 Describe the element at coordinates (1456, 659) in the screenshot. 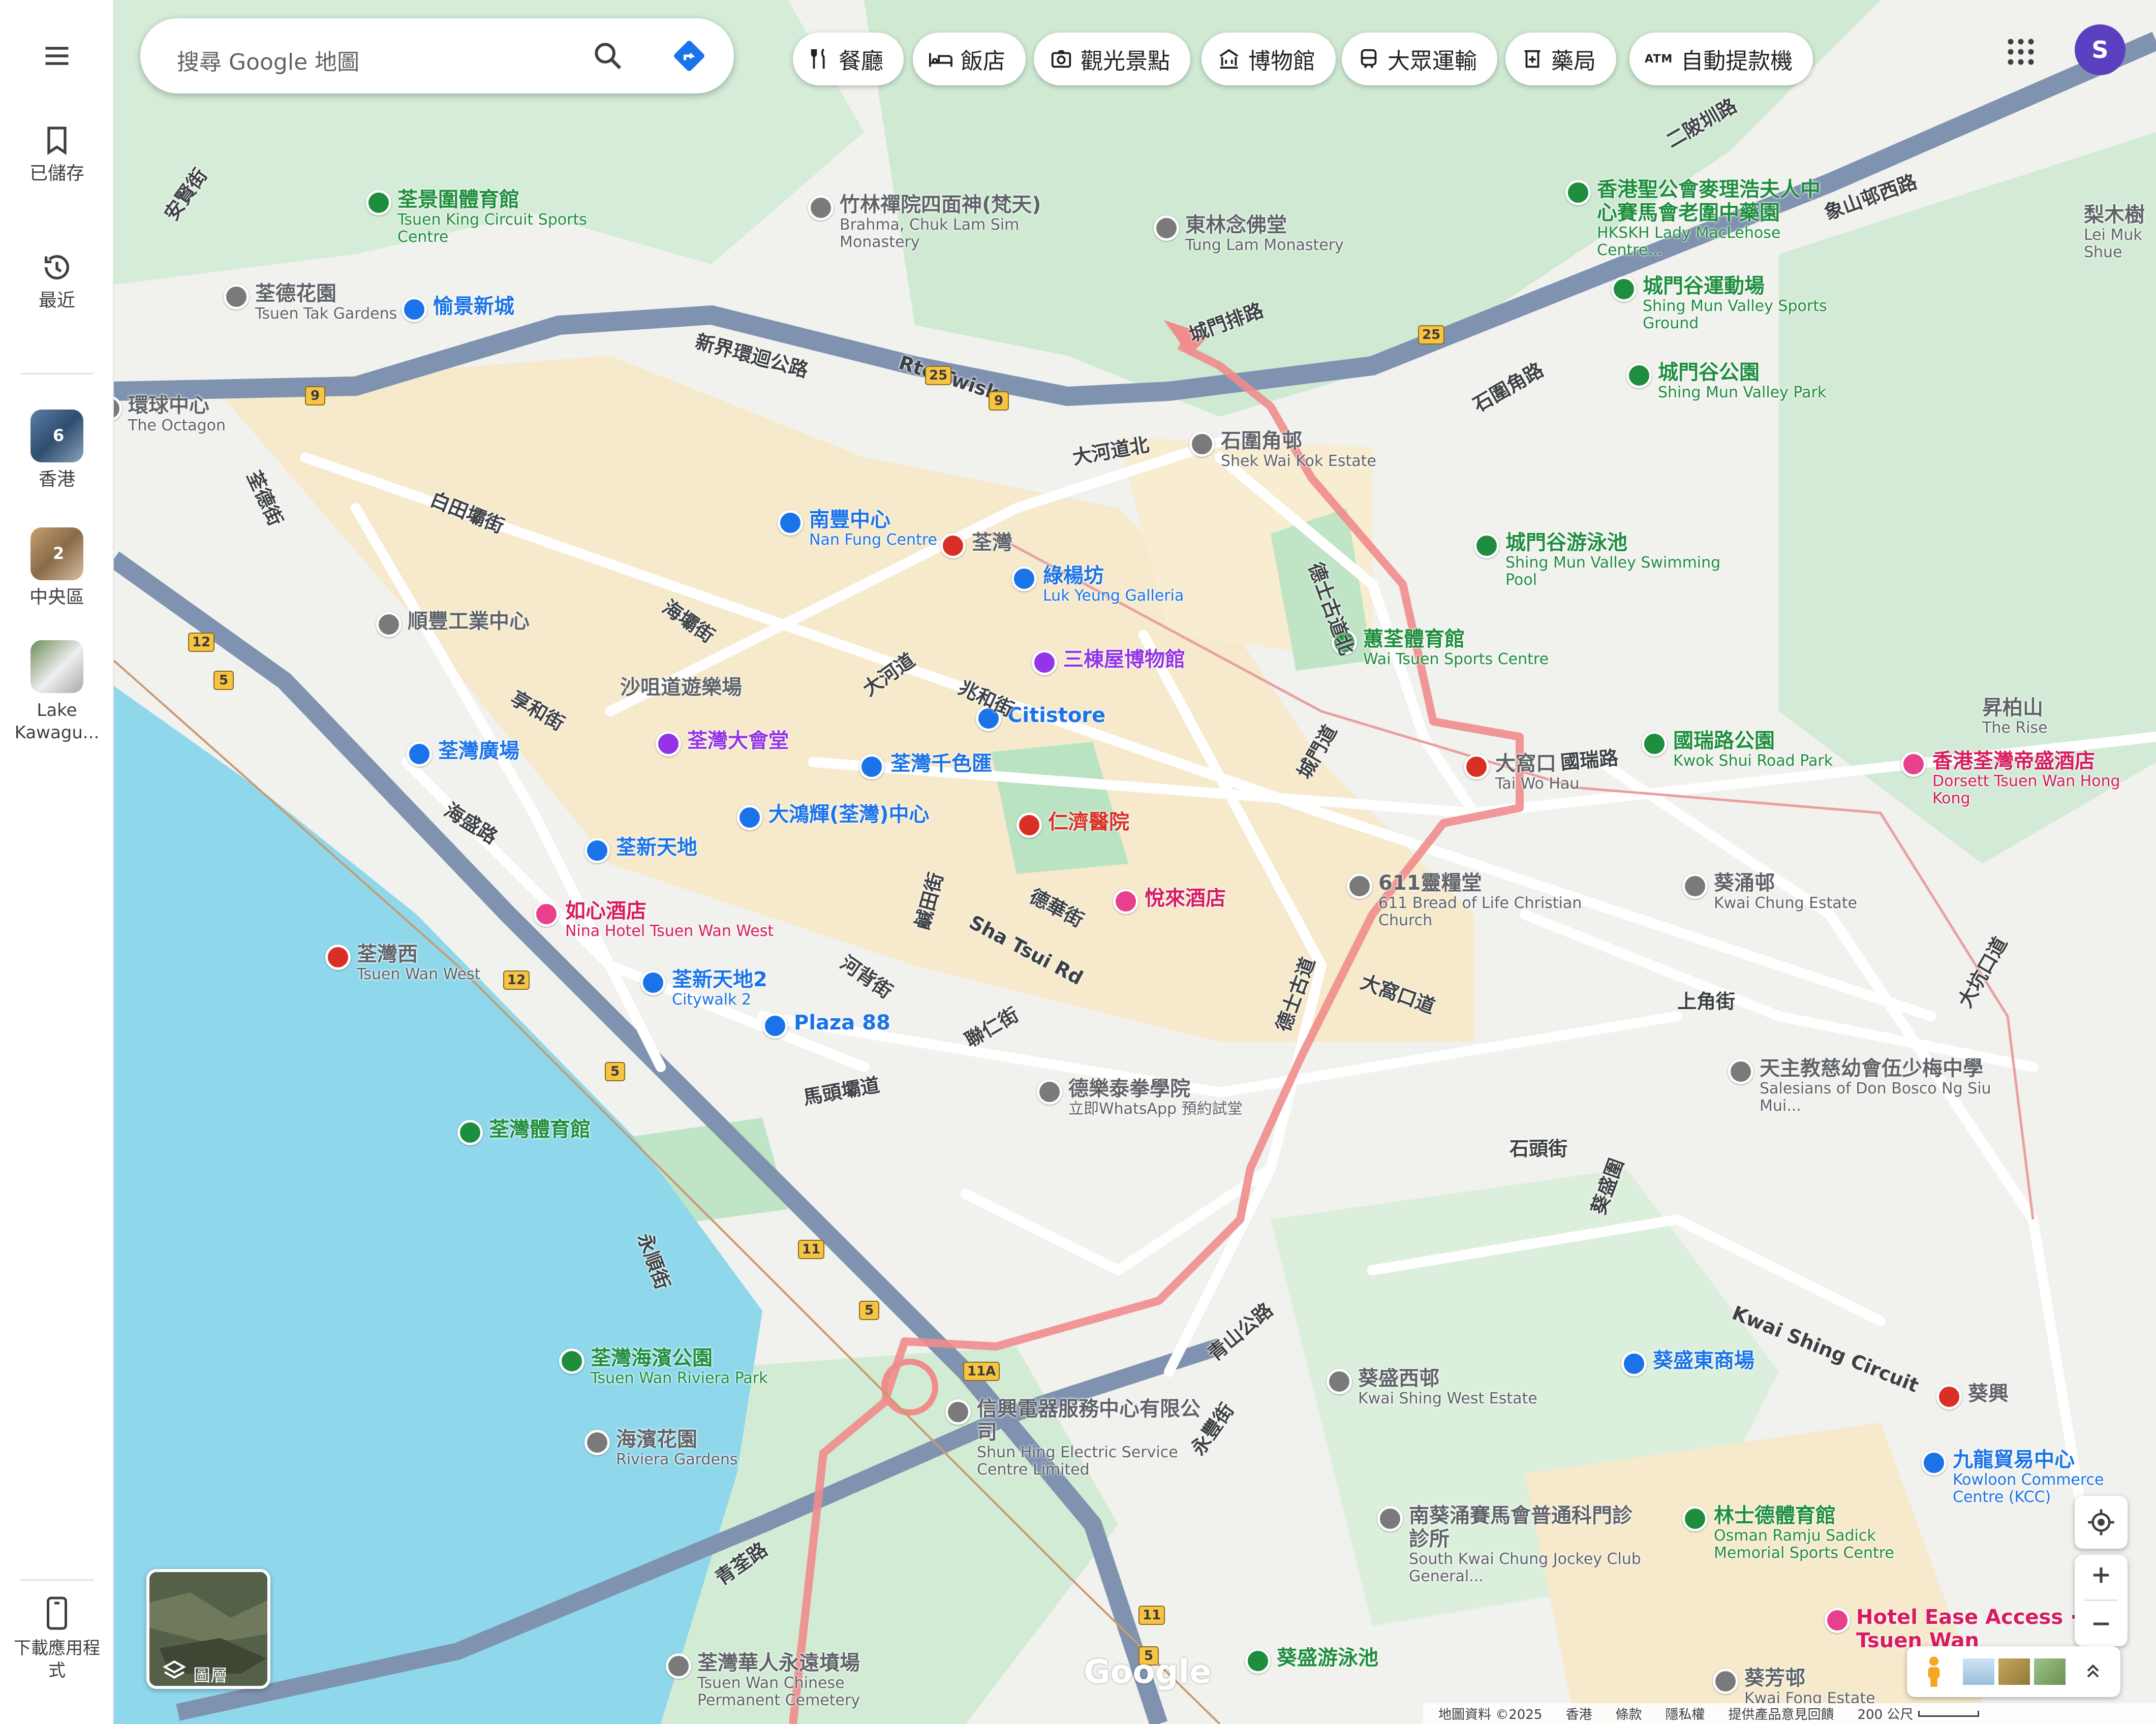

I see `place-name-en: Wai Tsuen Sports Centre` at that location.